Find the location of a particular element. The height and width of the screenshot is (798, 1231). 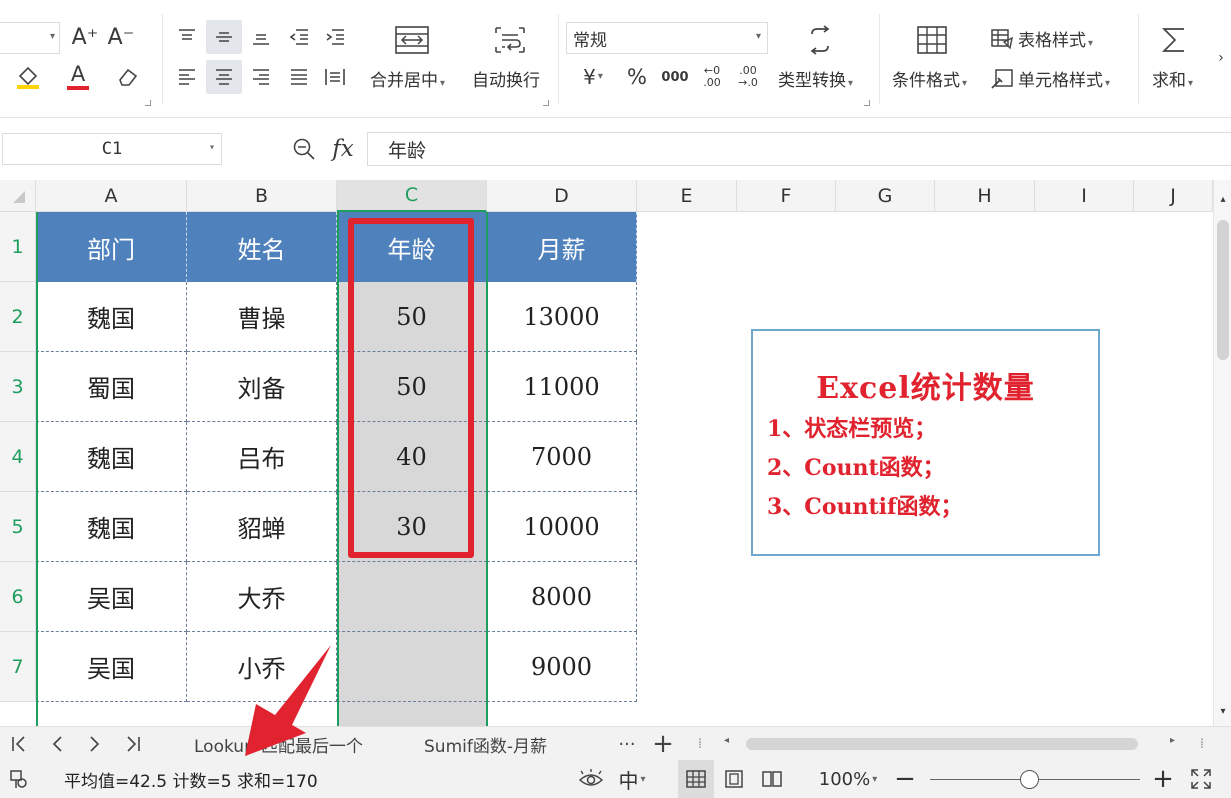

align-right-icon is located at coordinates (261, 77).